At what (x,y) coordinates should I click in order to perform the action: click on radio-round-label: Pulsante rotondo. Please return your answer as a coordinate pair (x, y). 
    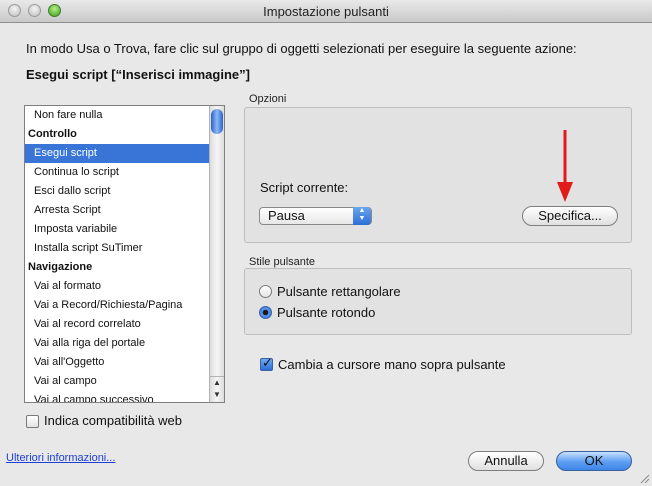
    Looking at the image, I should click on (326, 312).